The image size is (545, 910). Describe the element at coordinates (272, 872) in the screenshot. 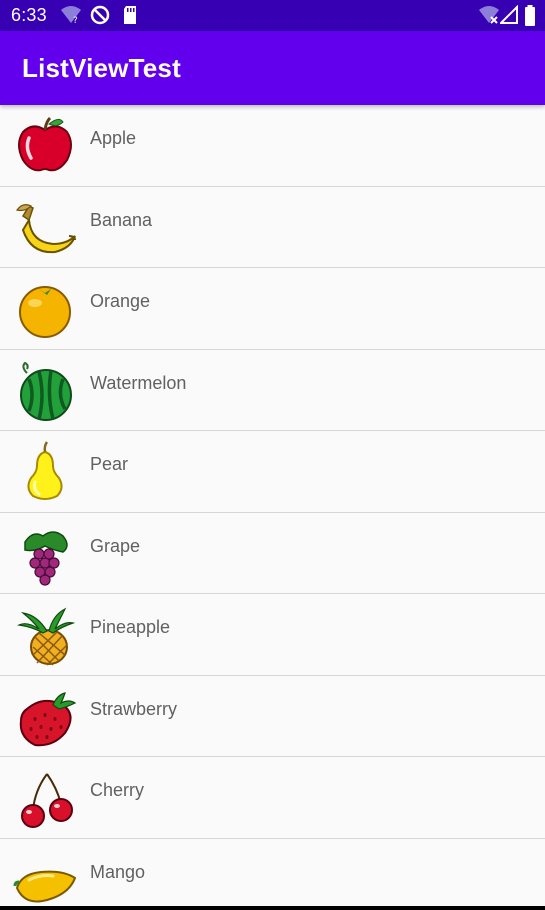

I see `list-item: Mango` at that location.